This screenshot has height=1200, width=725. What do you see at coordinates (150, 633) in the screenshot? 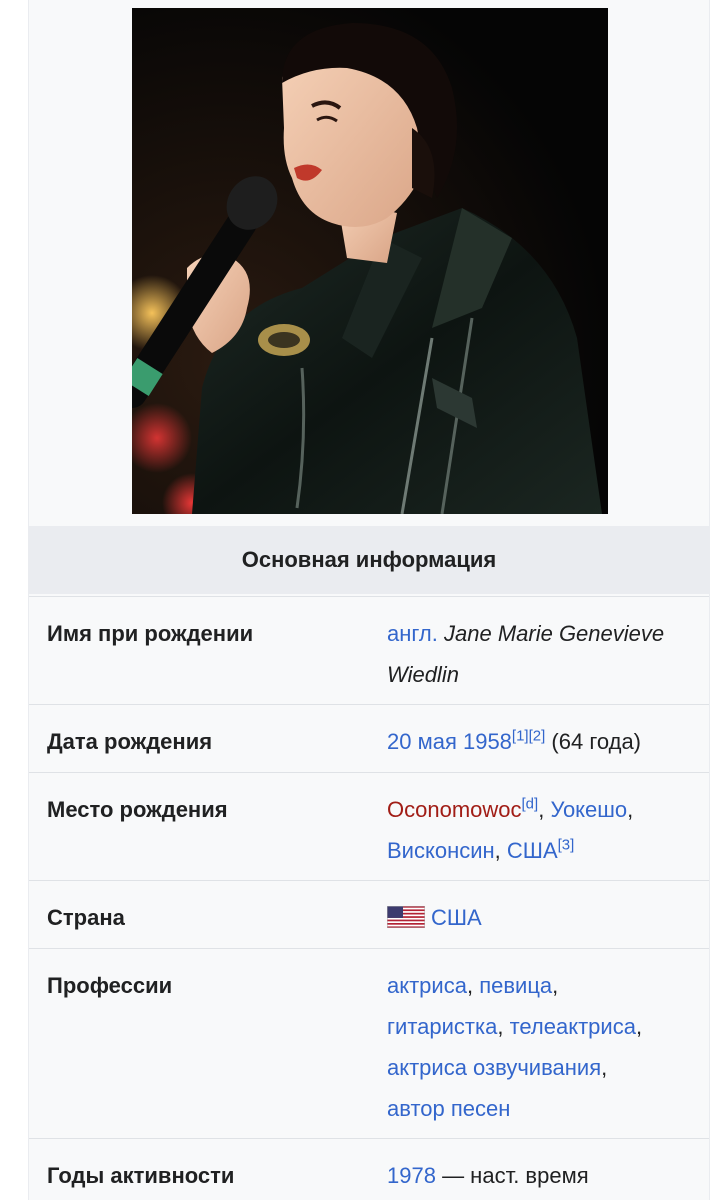
I see `row-label: Имя при рождении` at bounding box center [150, 633].